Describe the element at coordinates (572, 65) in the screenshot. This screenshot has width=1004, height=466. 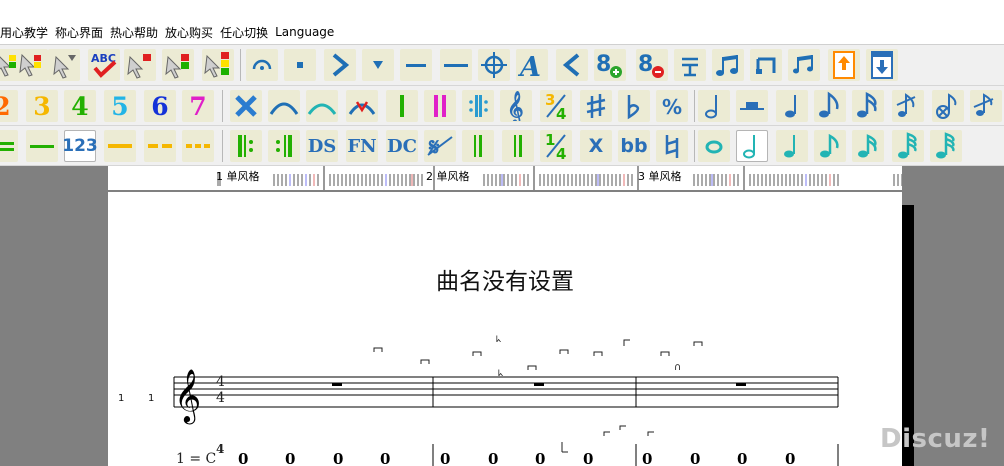
I see `decrescendo-icon` at that location.